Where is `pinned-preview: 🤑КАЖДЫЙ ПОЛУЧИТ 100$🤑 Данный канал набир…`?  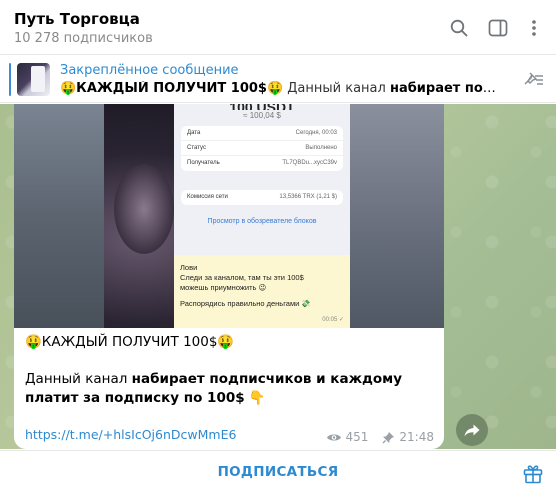
pinned-preview: 🤑КАЖДЫЙ ПОЛУЧИТ 100$🤑 Данный канал набир… is located at coordinates (280, 88).